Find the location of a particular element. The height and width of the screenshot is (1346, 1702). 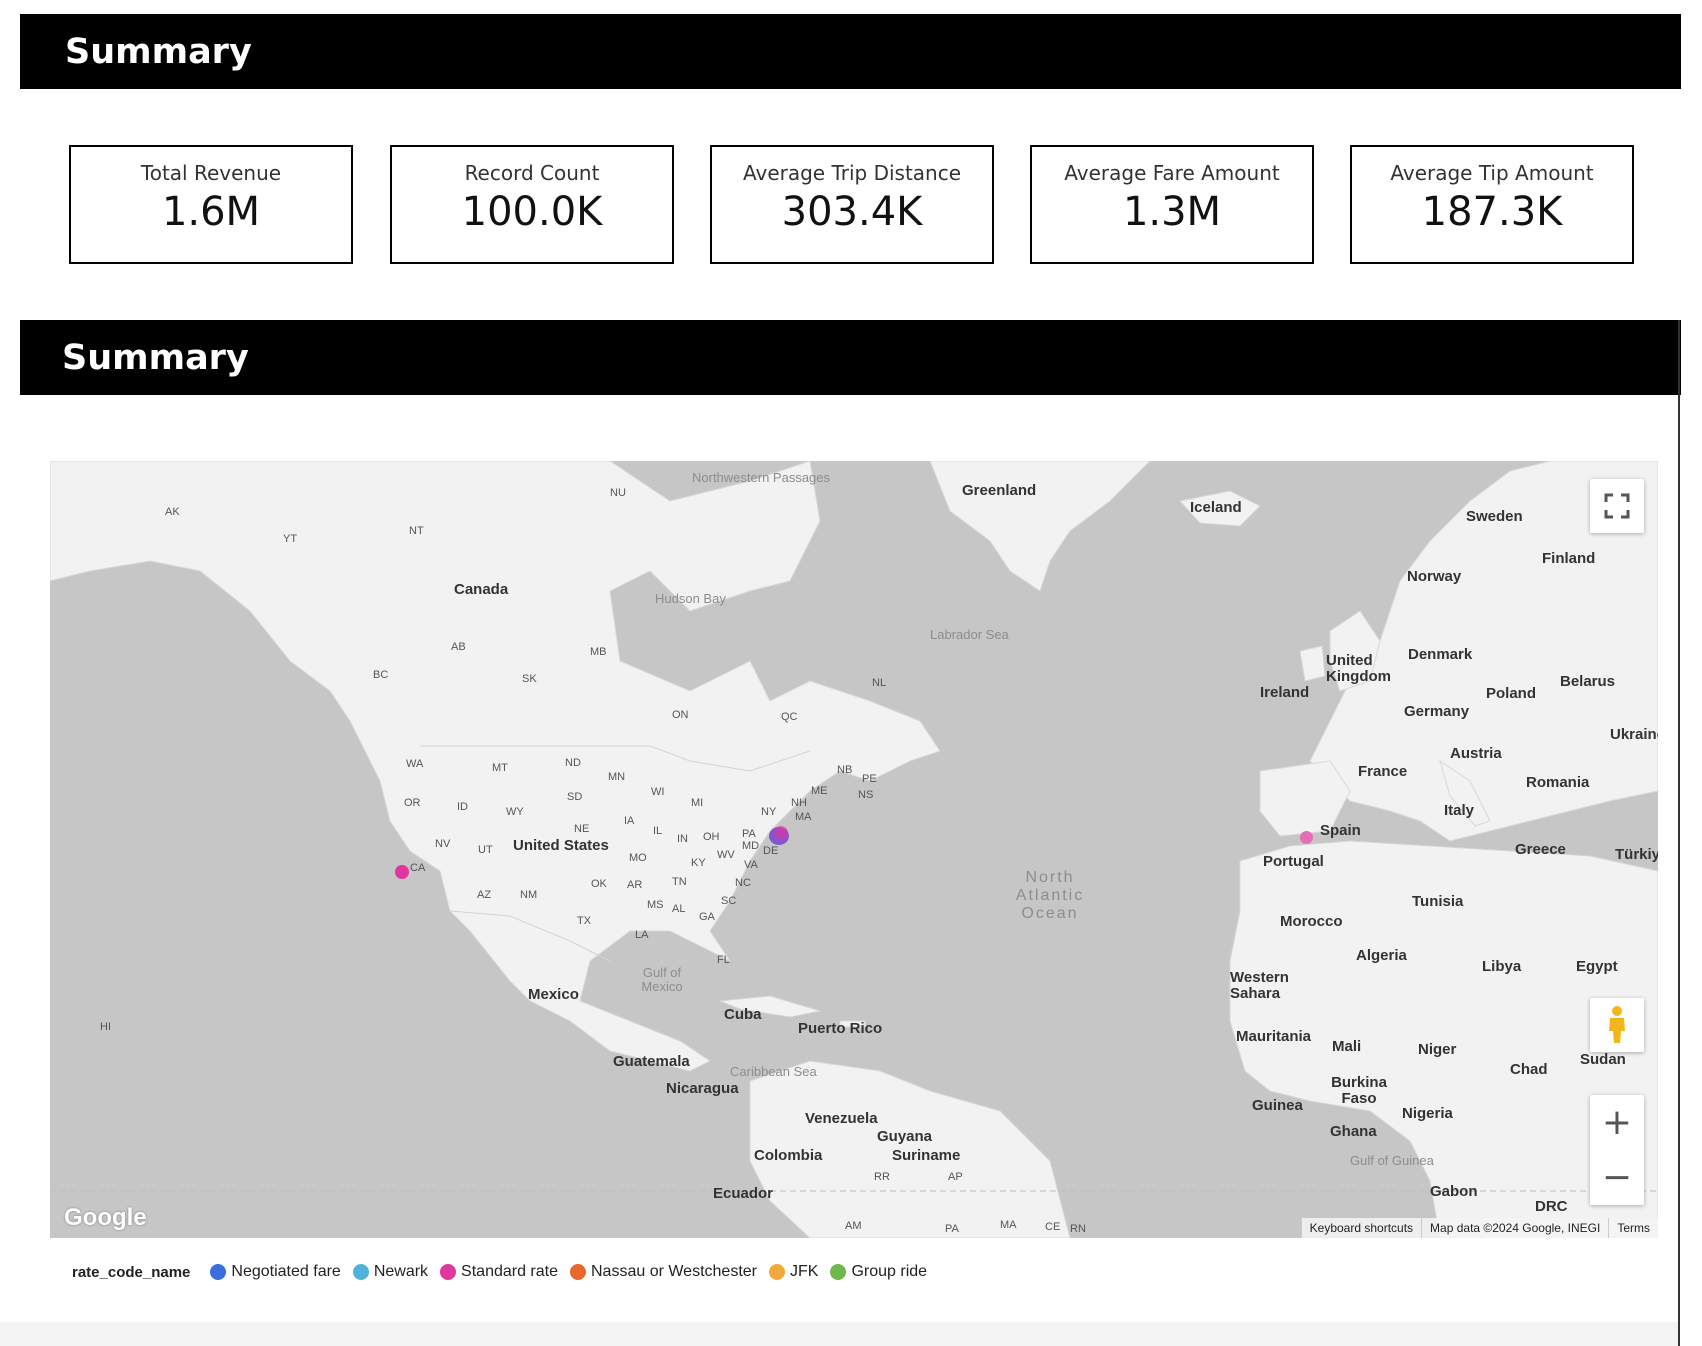

country-label: Denmark is located at coordinates (1440, 654).